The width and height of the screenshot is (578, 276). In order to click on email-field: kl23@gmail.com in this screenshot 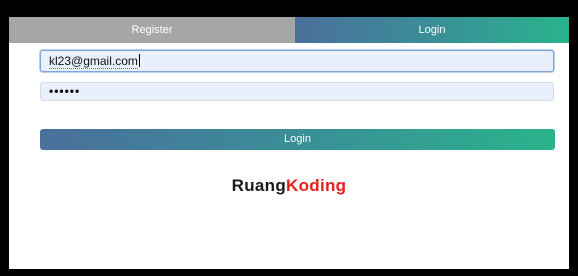, I will do `click(297, 61)`.